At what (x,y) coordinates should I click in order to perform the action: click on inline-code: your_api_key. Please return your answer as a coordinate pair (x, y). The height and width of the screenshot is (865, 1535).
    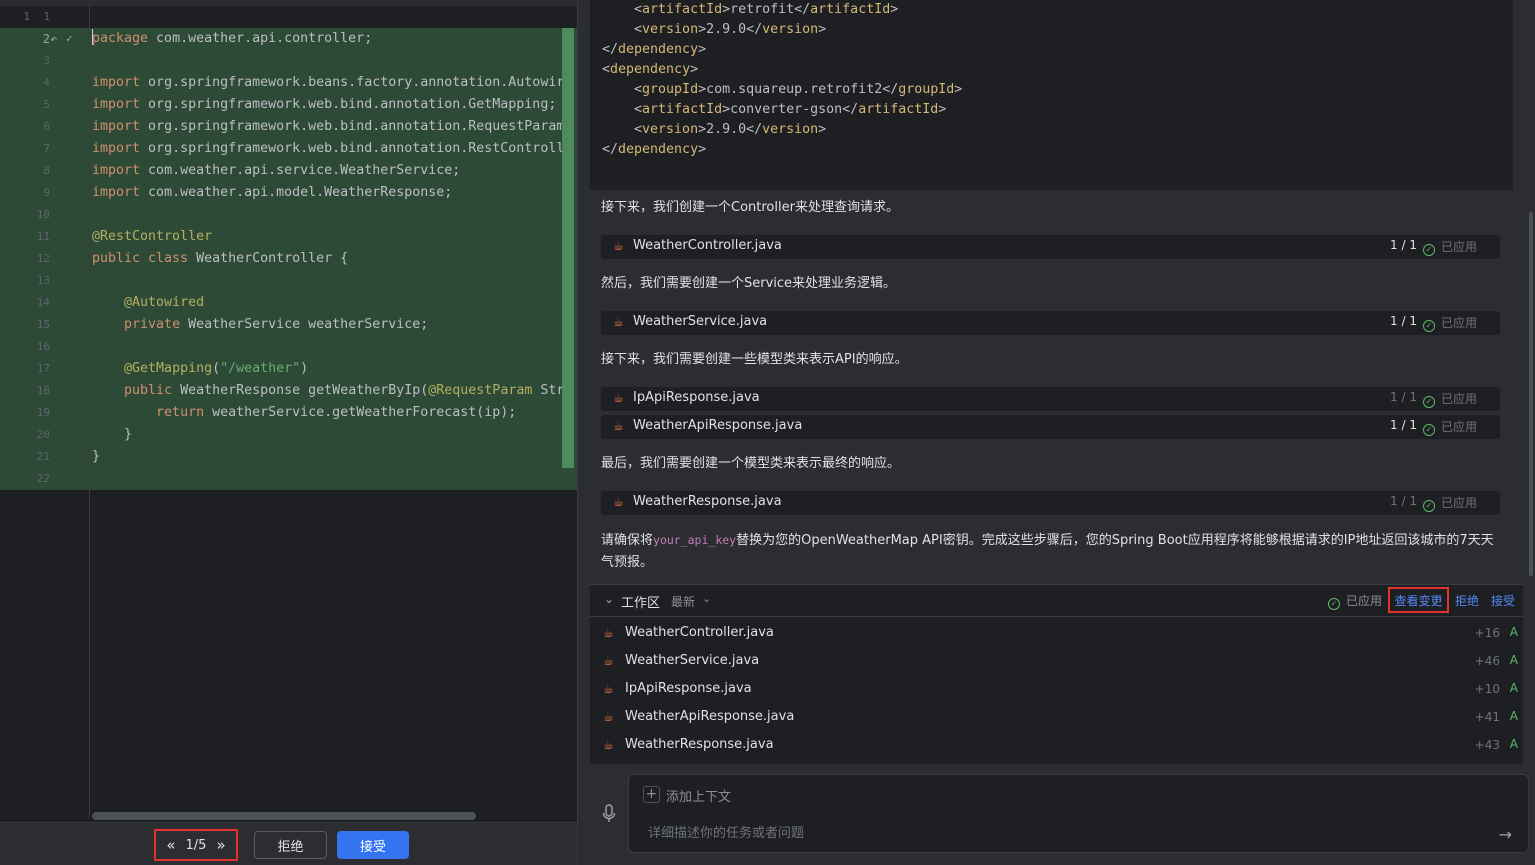
    Looking at the image, I should click on (695, 540).